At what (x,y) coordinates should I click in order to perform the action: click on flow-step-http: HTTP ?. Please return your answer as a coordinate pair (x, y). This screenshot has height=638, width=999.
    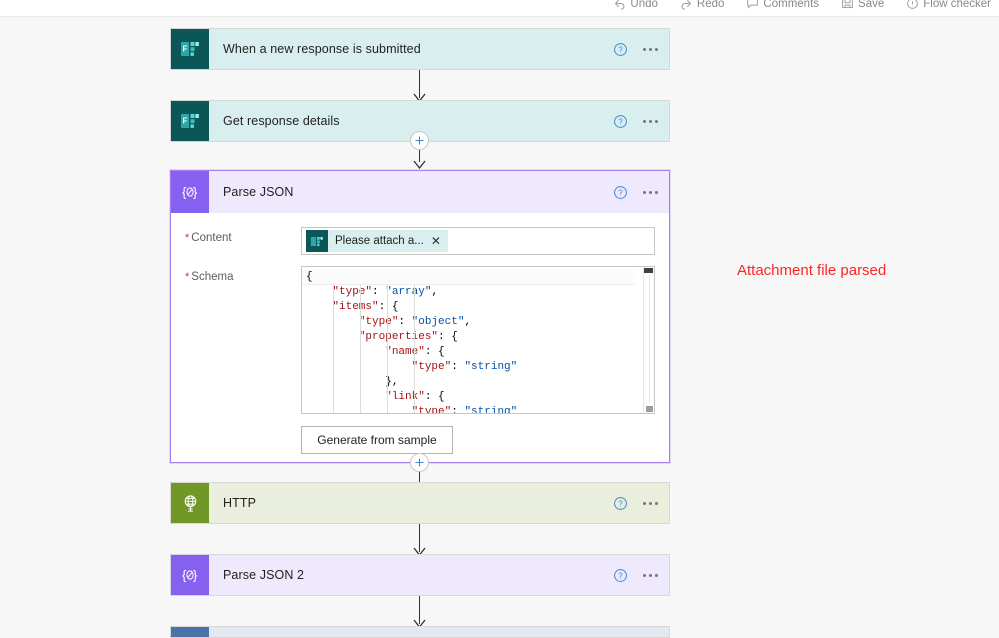
    Looking at the image, I should click on (420, 503).